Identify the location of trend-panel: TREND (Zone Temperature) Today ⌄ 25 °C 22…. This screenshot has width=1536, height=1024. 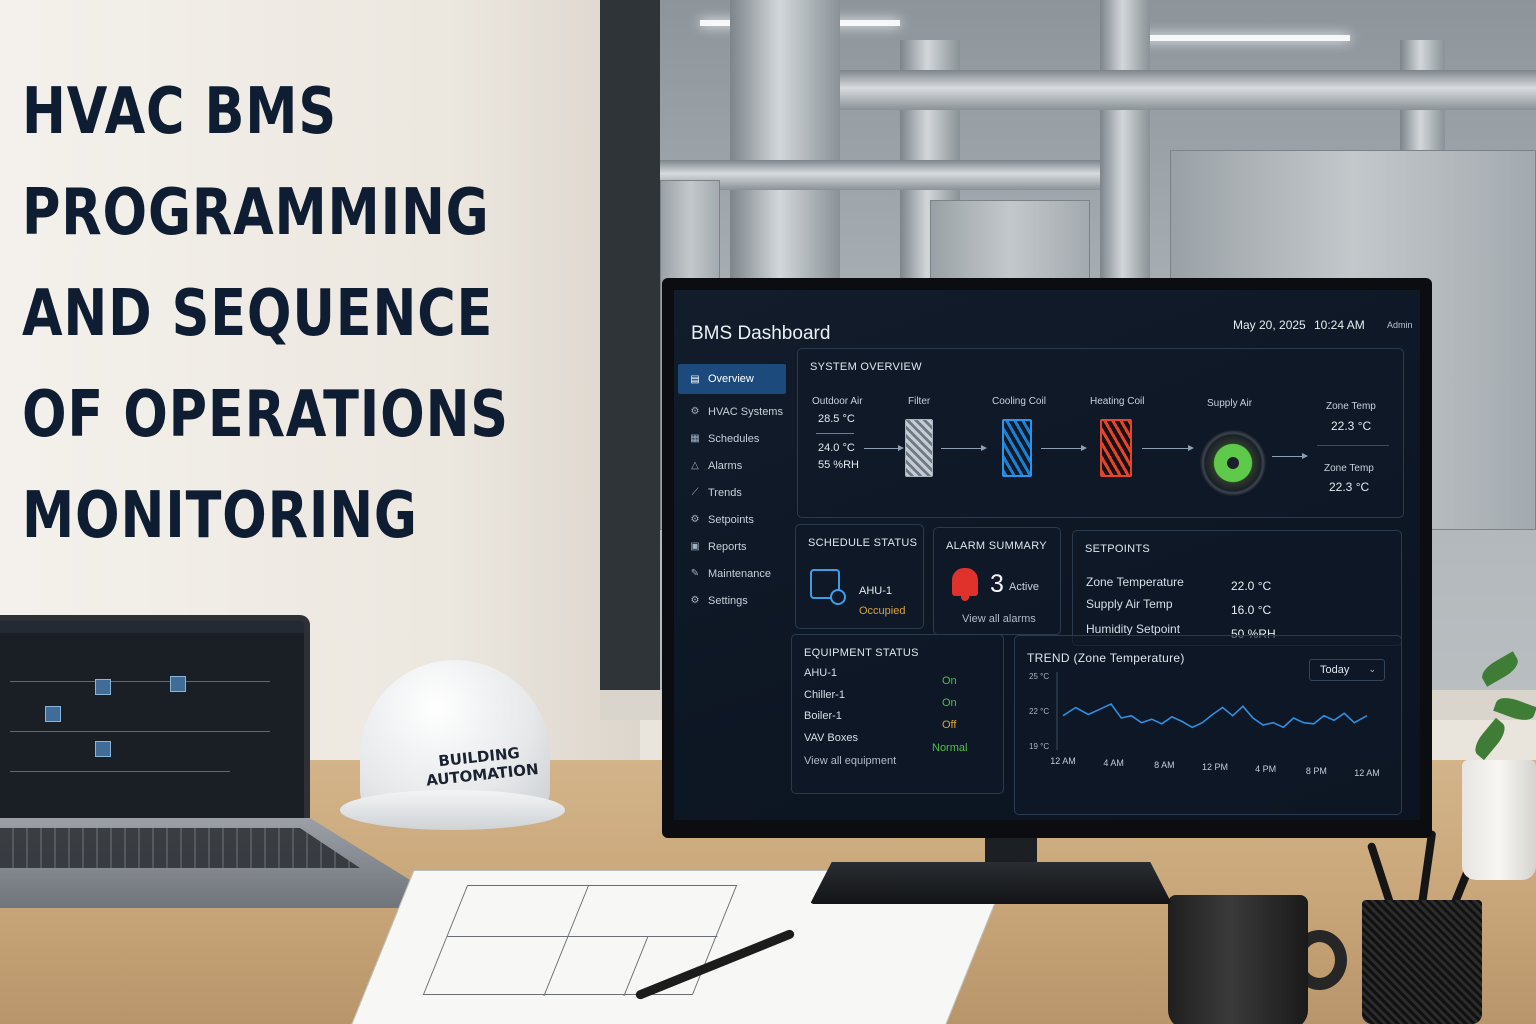
(1208, 725).